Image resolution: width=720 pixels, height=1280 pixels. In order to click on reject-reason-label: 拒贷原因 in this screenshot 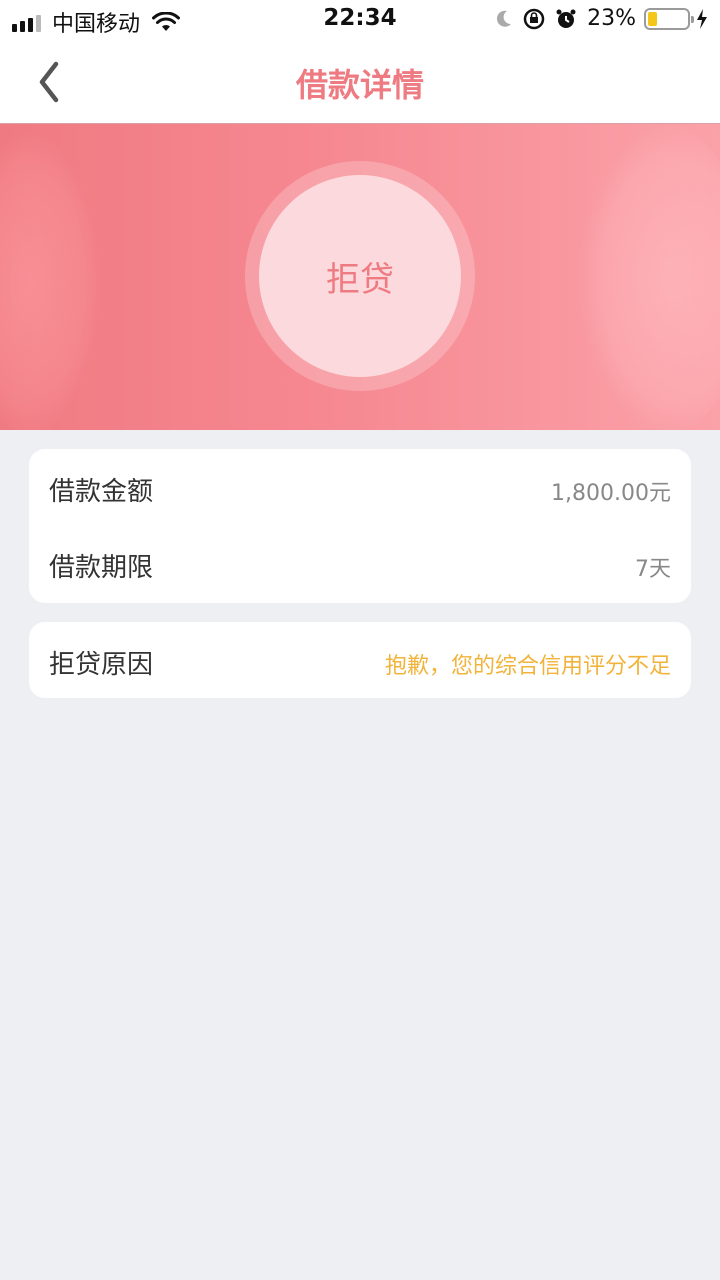, I will do `click(101, 665)`.